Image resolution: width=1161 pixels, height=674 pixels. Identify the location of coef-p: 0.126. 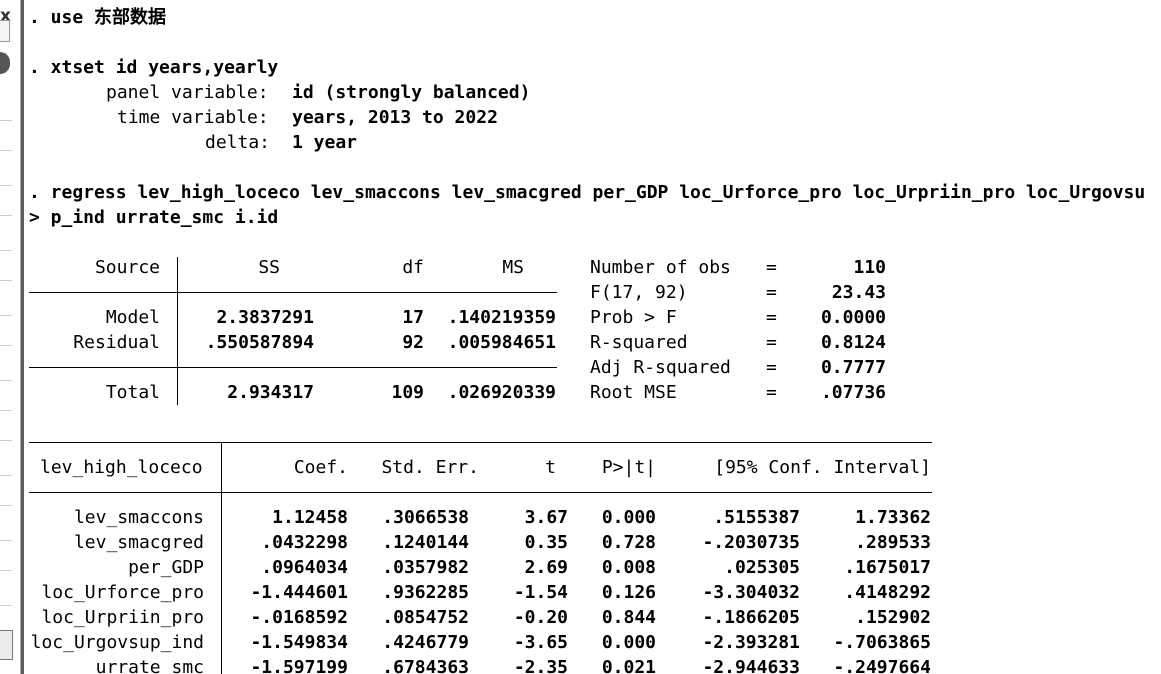
(628, 592).